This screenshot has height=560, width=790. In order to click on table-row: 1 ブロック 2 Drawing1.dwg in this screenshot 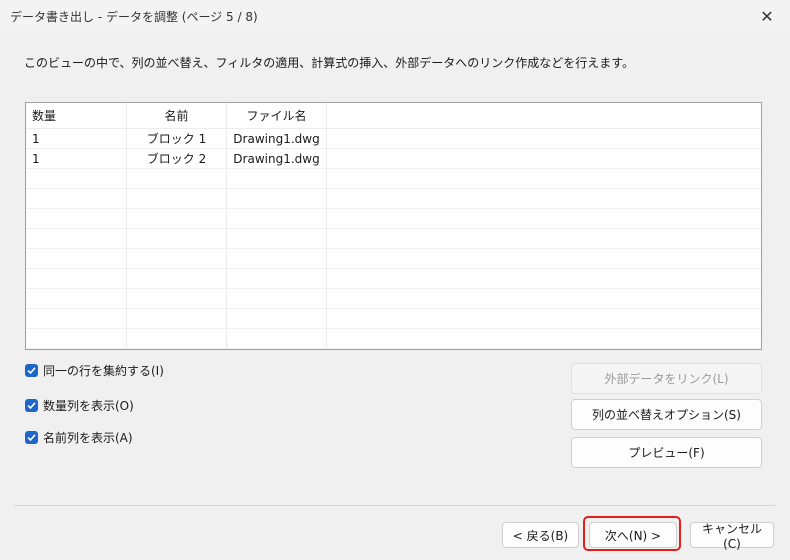, I will do `click(393, 159)`.